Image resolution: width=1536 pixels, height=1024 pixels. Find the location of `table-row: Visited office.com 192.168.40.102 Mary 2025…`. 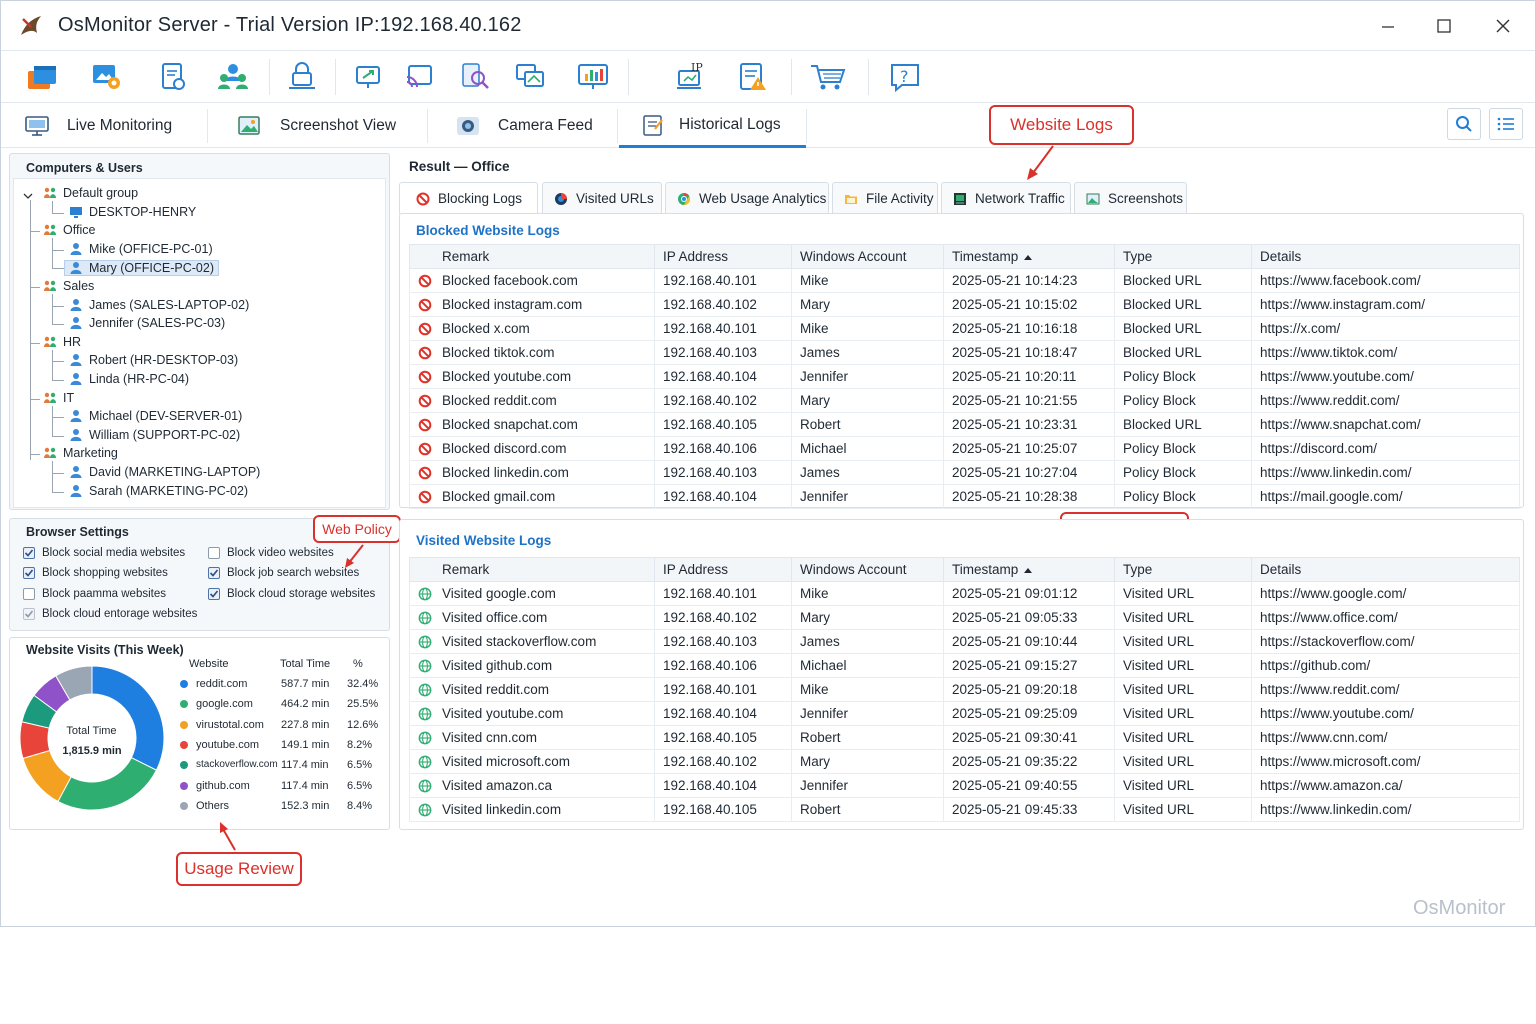

table-row: Visited office.com 192.168.40.102 Mary 2025… is located at coordinates (964, 617).